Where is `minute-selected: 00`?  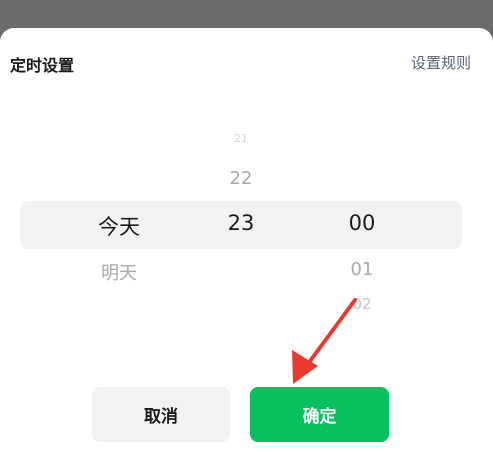 minute-selected: 00 is located at coordinates (362, 223).